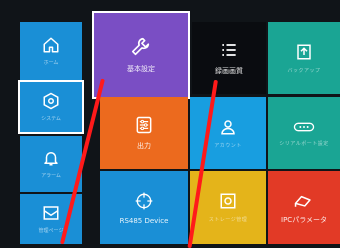  I want to click on wrench-icon, so click(140, 46).